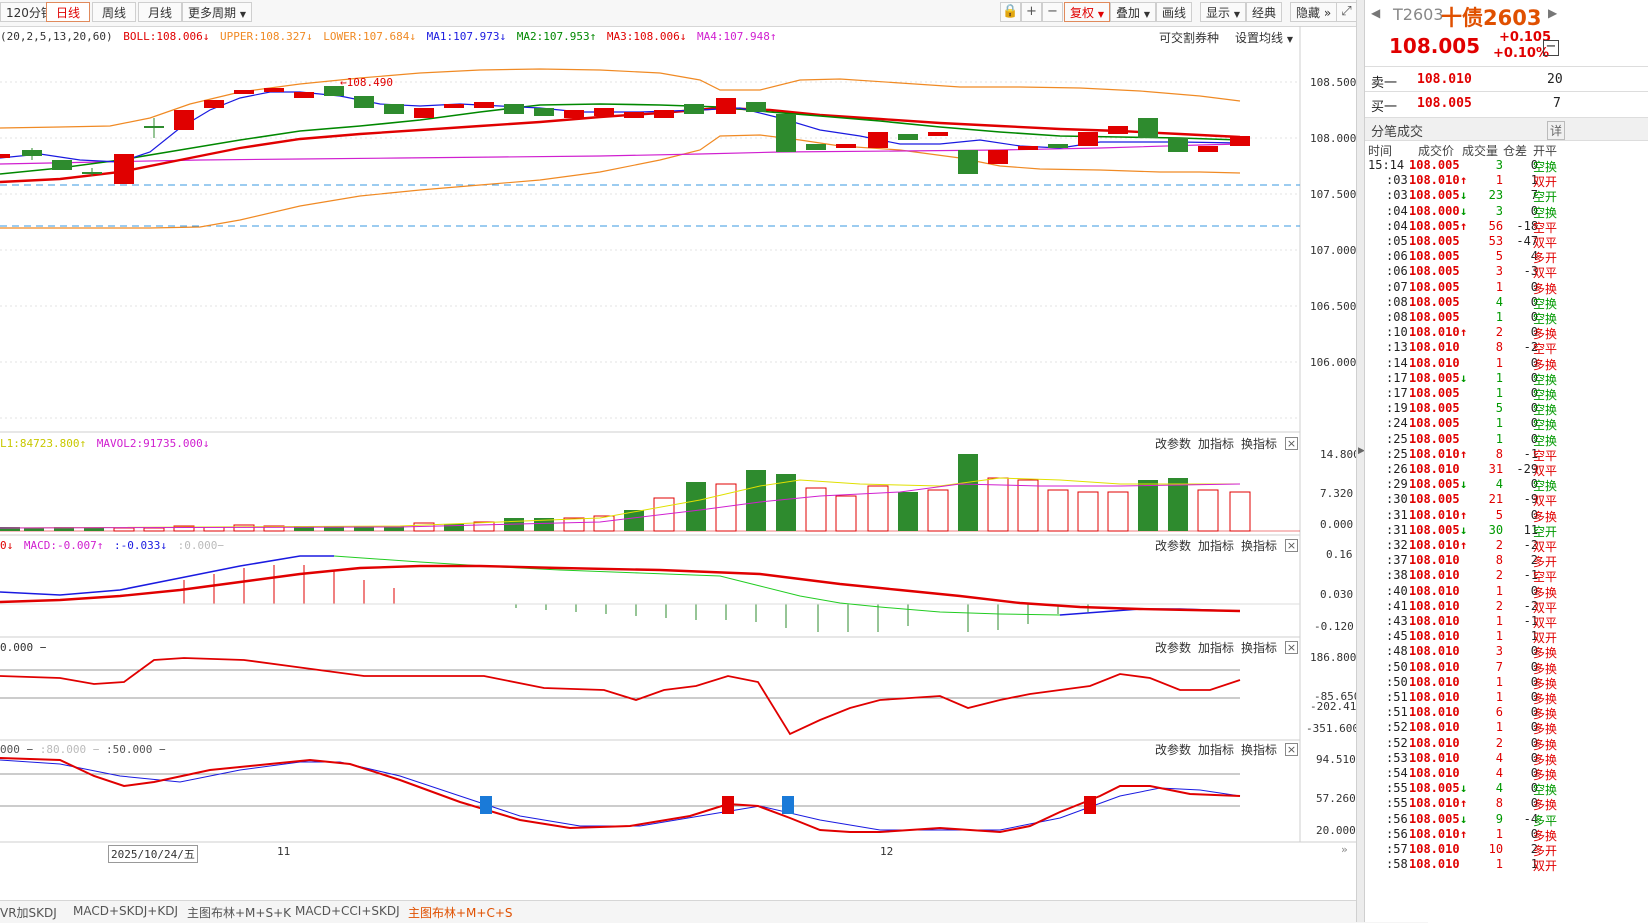 This screenshot has height=923, width=1648. Describe the element at coordinates (1397, 423) in the screenshot. I see `tick-time: :24` at that location.